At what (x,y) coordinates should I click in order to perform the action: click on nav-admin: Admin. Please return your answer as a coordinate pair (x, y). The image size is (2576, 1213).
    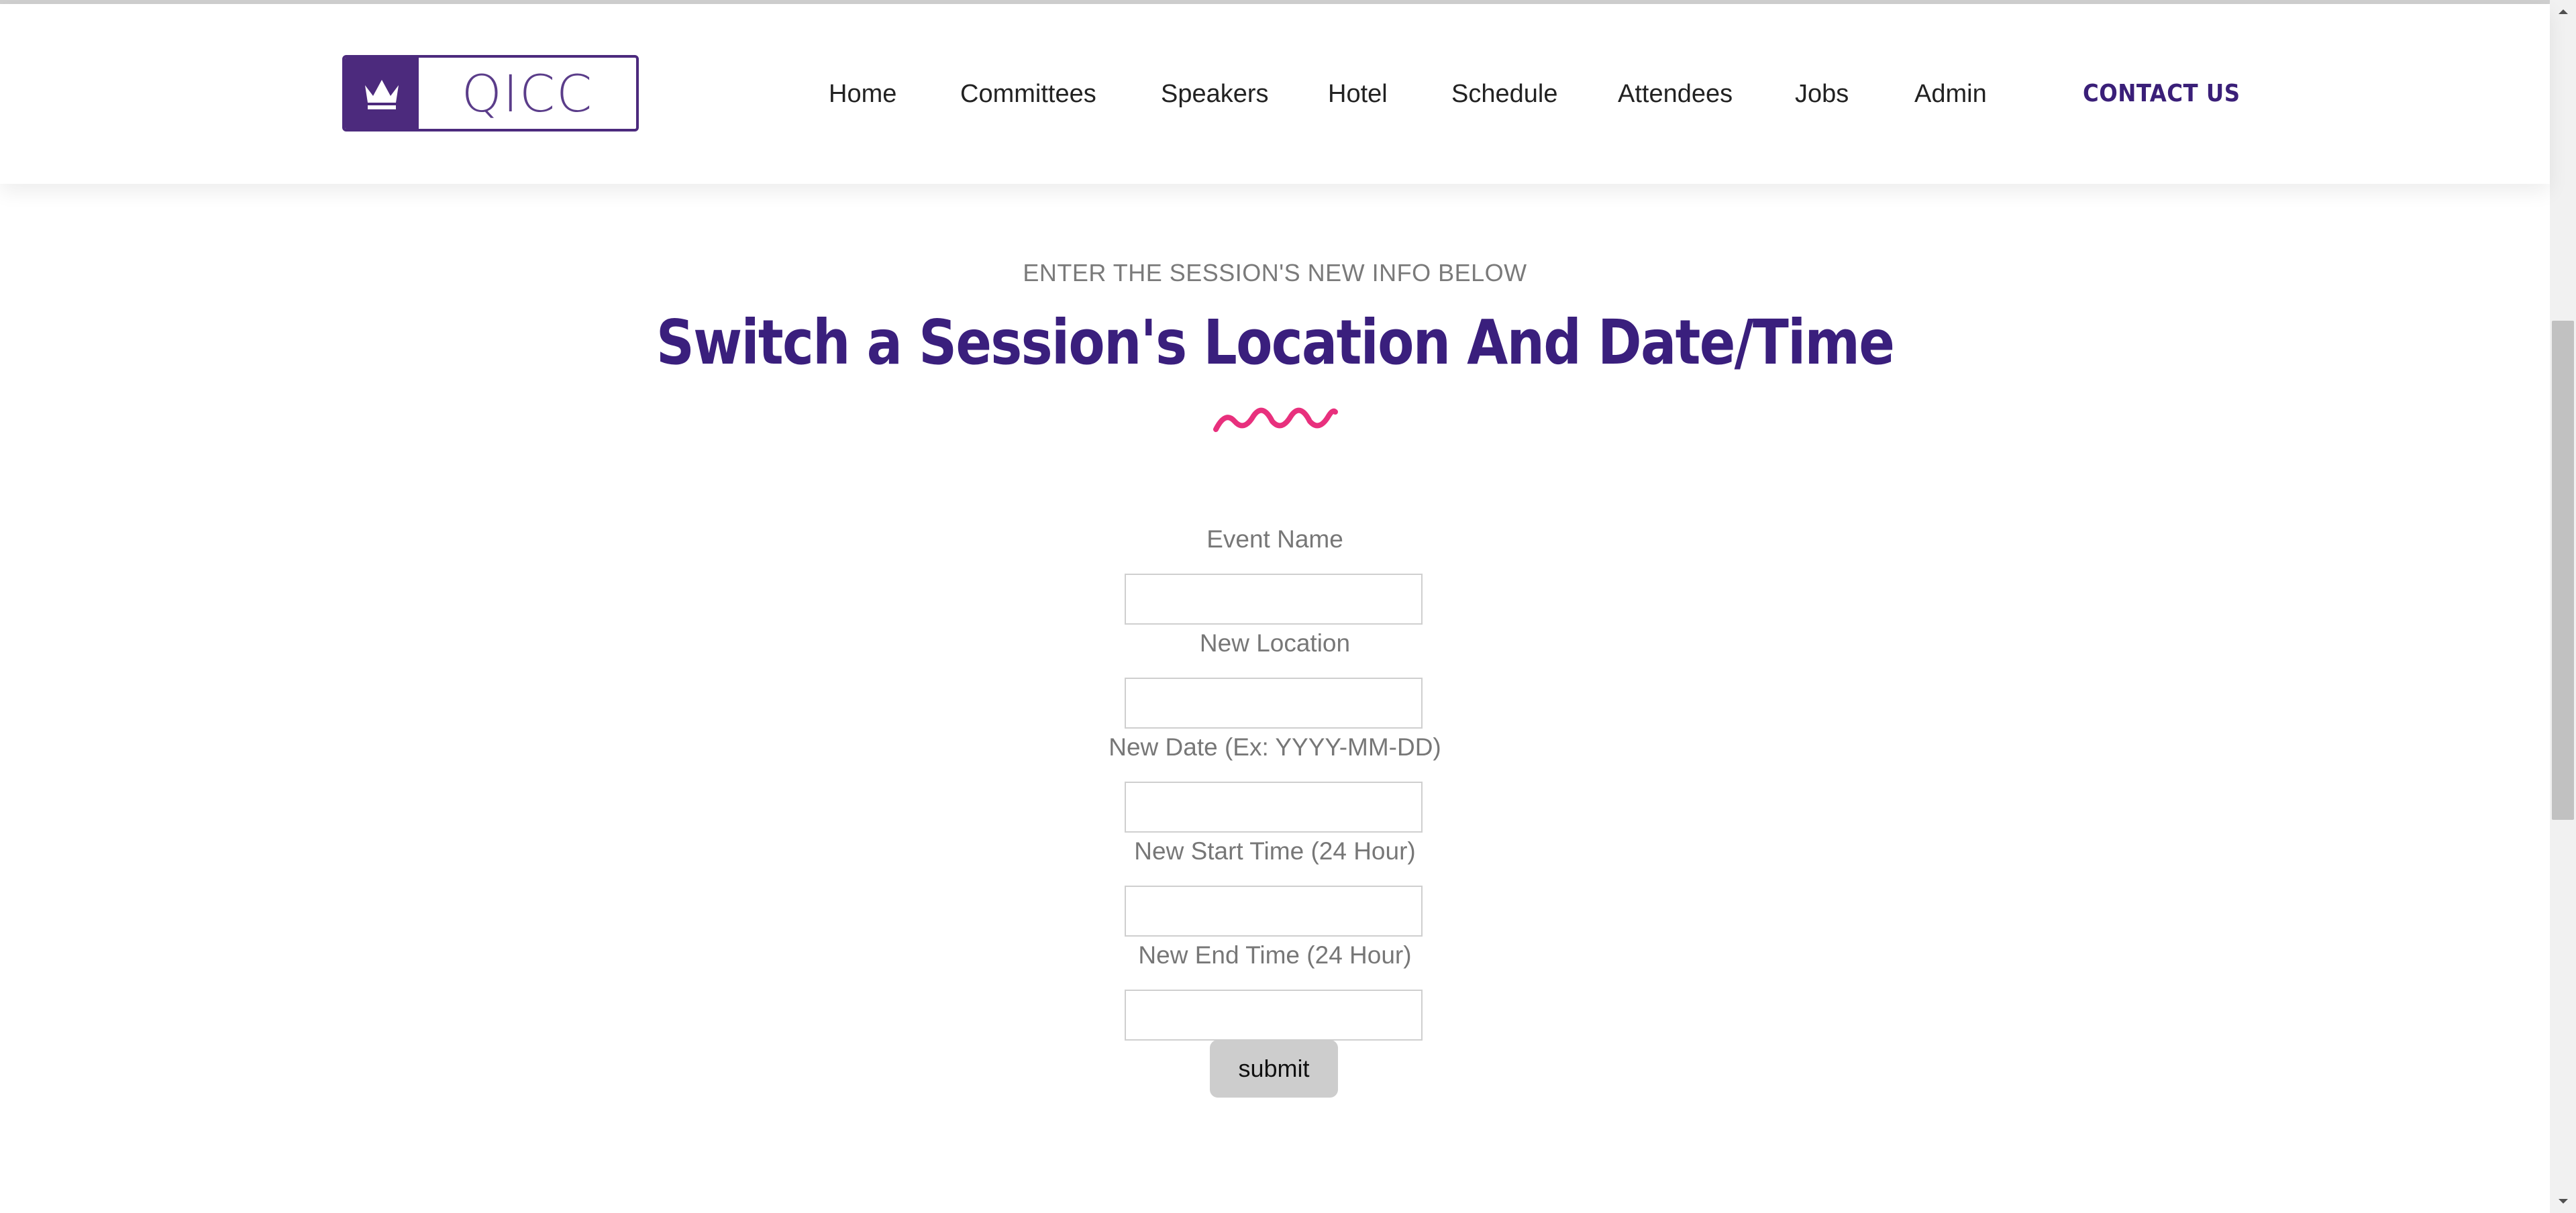
    Looking at the image, I should click on (1950, 94).